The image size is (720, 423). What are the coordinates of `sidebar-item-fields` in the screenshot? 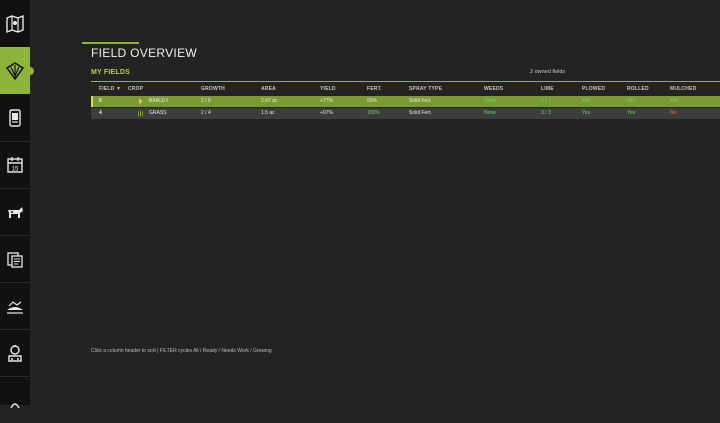 It's located at (17, 70).